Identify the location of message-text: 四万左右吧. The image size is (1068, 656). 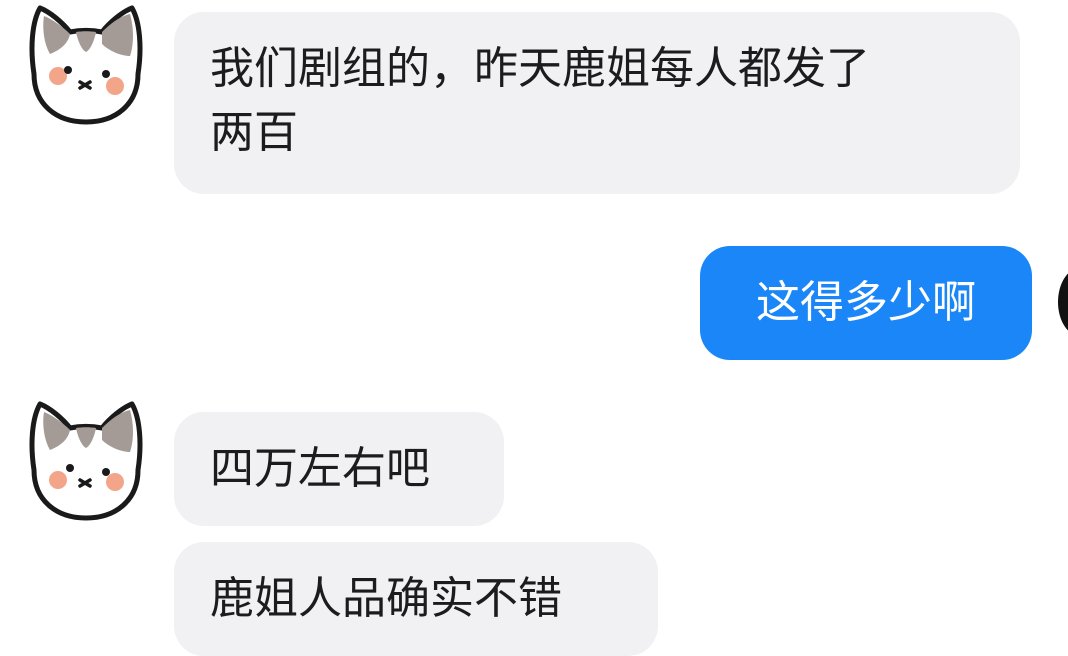
(320, 468).